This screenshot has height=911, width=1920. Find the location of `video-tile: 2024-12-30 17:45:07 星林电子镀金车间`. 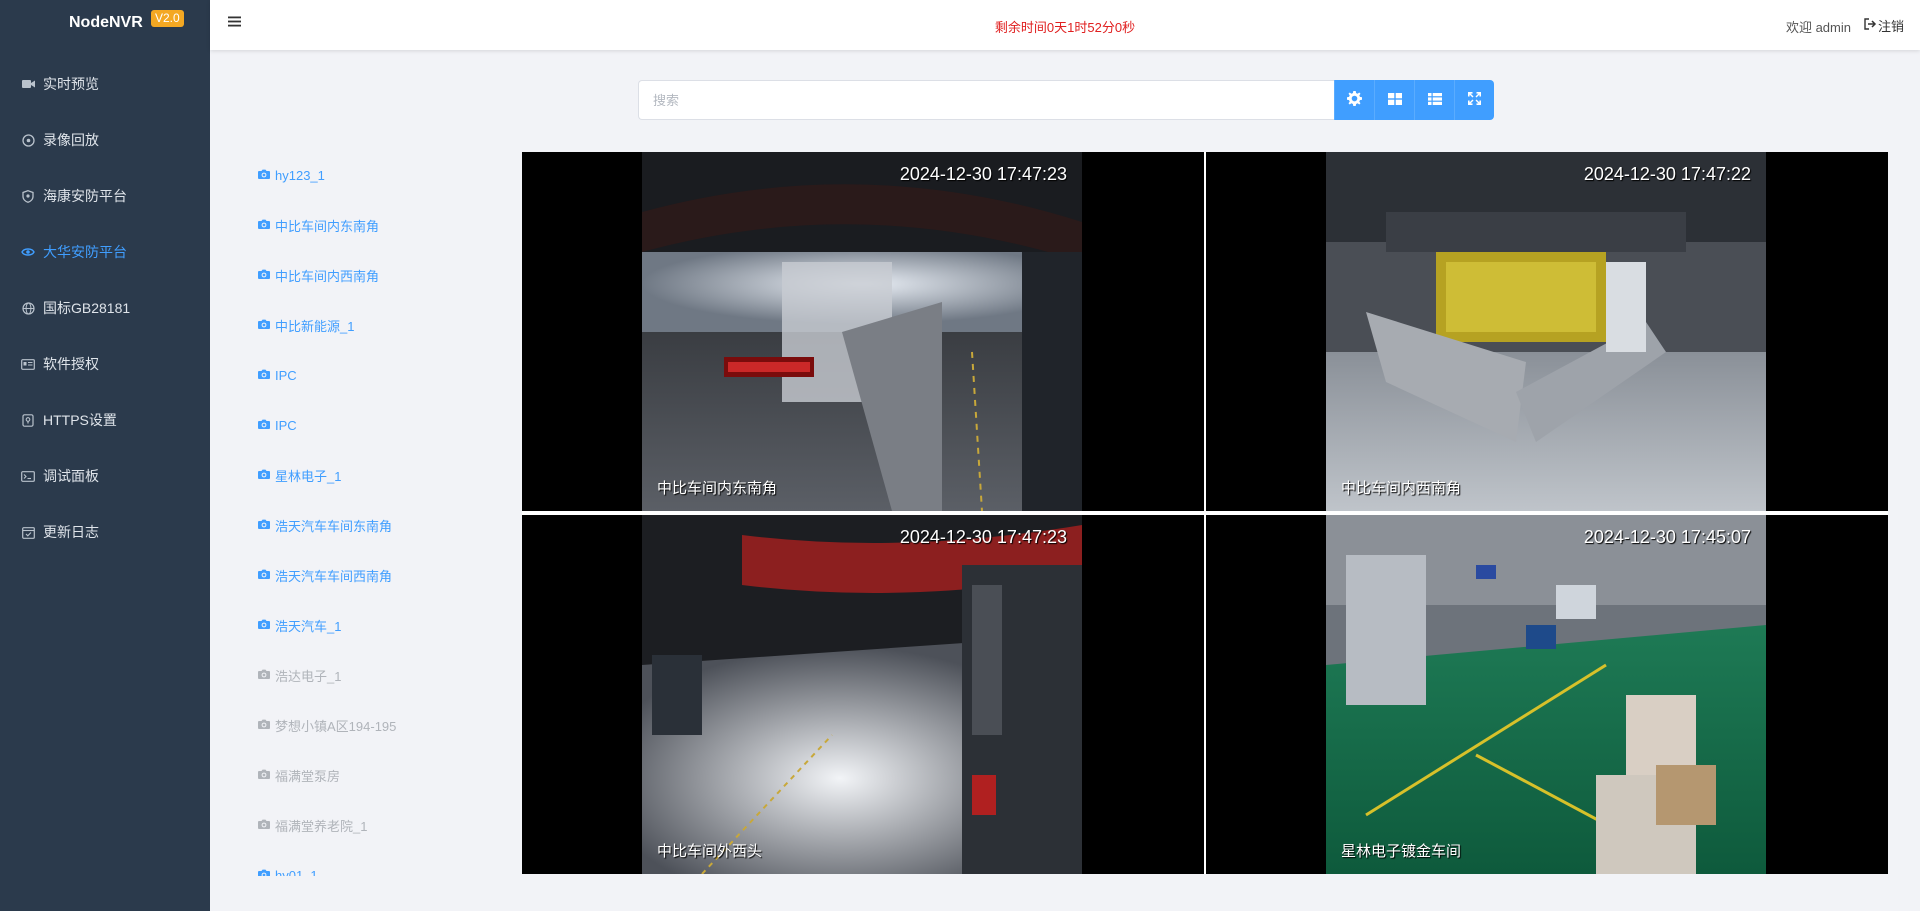

video-tile: 2024-12-30 17:45:07 星林电子镀金车间 is located at coordinates (1547, 694).